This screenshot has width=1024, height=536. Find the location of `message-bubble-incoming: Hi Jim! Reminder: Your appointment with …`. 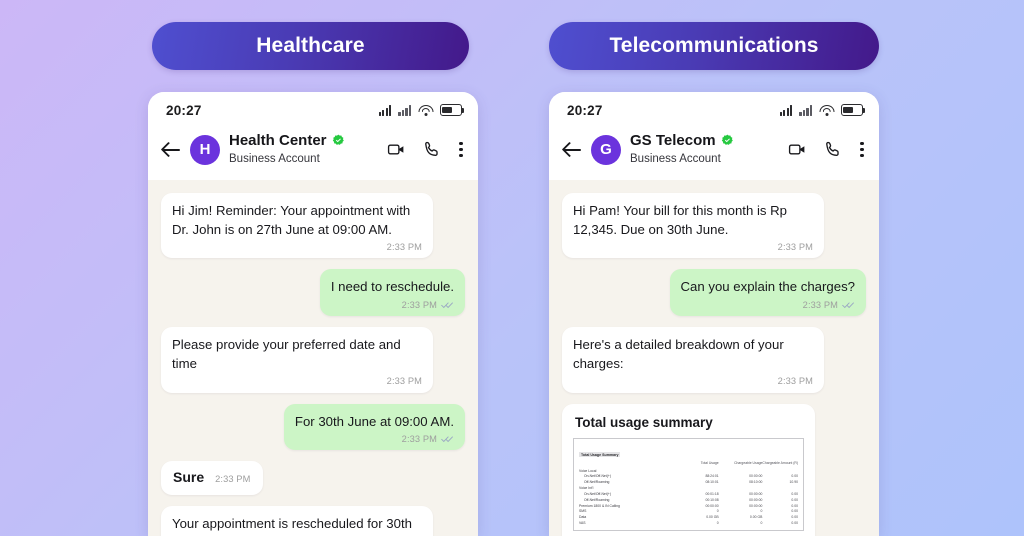

message-bubble-incoming: Hi Jim! Reminder: Your appointment with … is located at coordinates (297, 226).